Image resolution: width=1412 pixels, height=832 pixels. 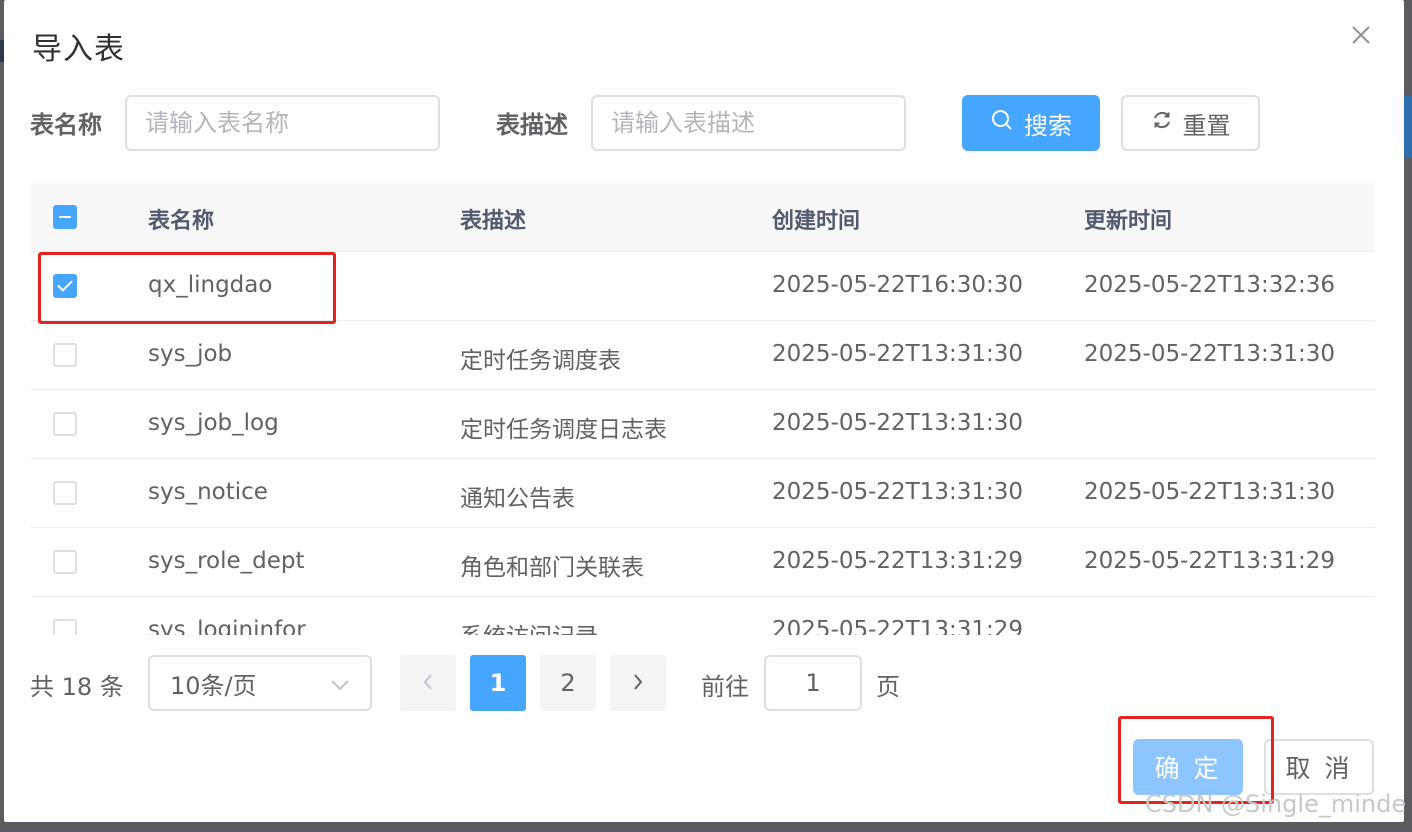 What do you see at coordinates (66, 125) in the screenshot?
I see `table-name-label: 表名称` at bounding box center [66, 125].